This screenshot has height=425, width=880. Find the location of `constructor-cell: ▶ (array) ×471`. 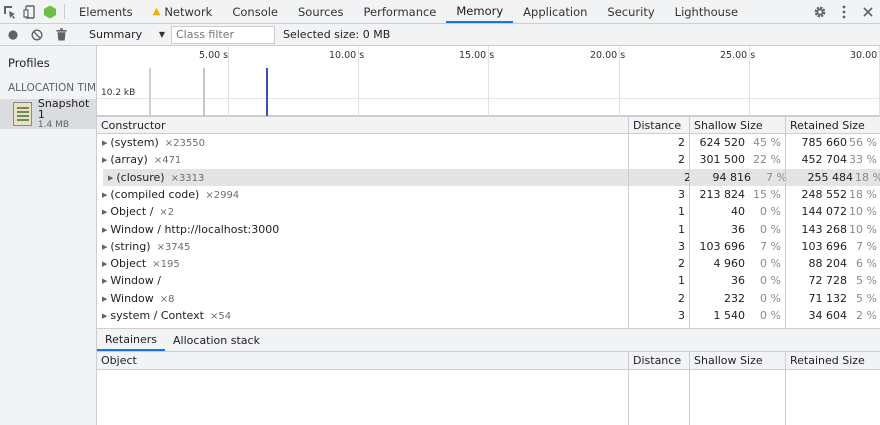

constructor-cell: ▶ (array) ×471 is located at coordinates (362, 159).